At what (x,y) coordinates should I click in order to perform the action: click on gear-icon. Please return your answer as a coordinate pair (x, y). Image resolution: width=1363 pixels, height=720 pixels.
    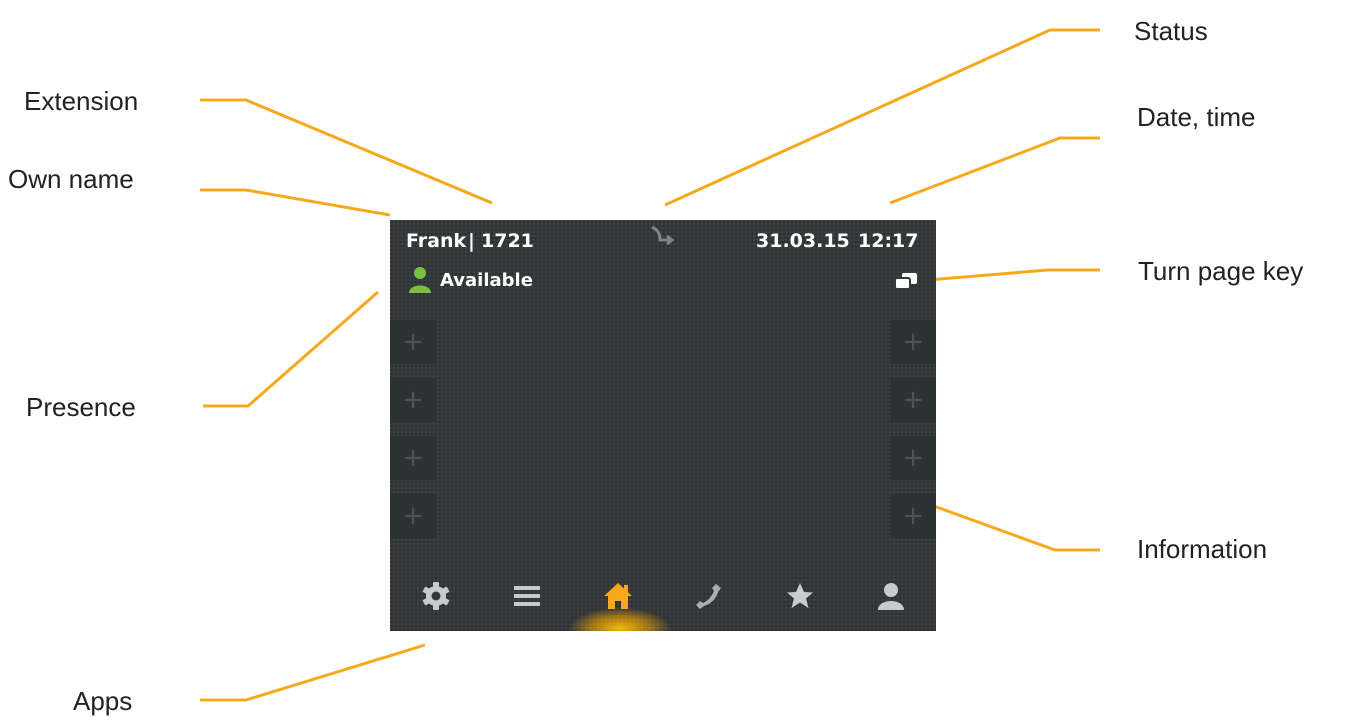
    Looking at the image, I should click on (435, 596).